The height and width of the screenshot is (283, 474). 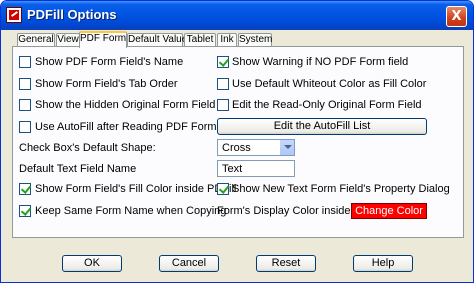 What do you see at coordinates (320, 62) in the screenshot?
I see `show-warning-label: Show Warning if NO PDF Form field` at bounding box center [320, 62].